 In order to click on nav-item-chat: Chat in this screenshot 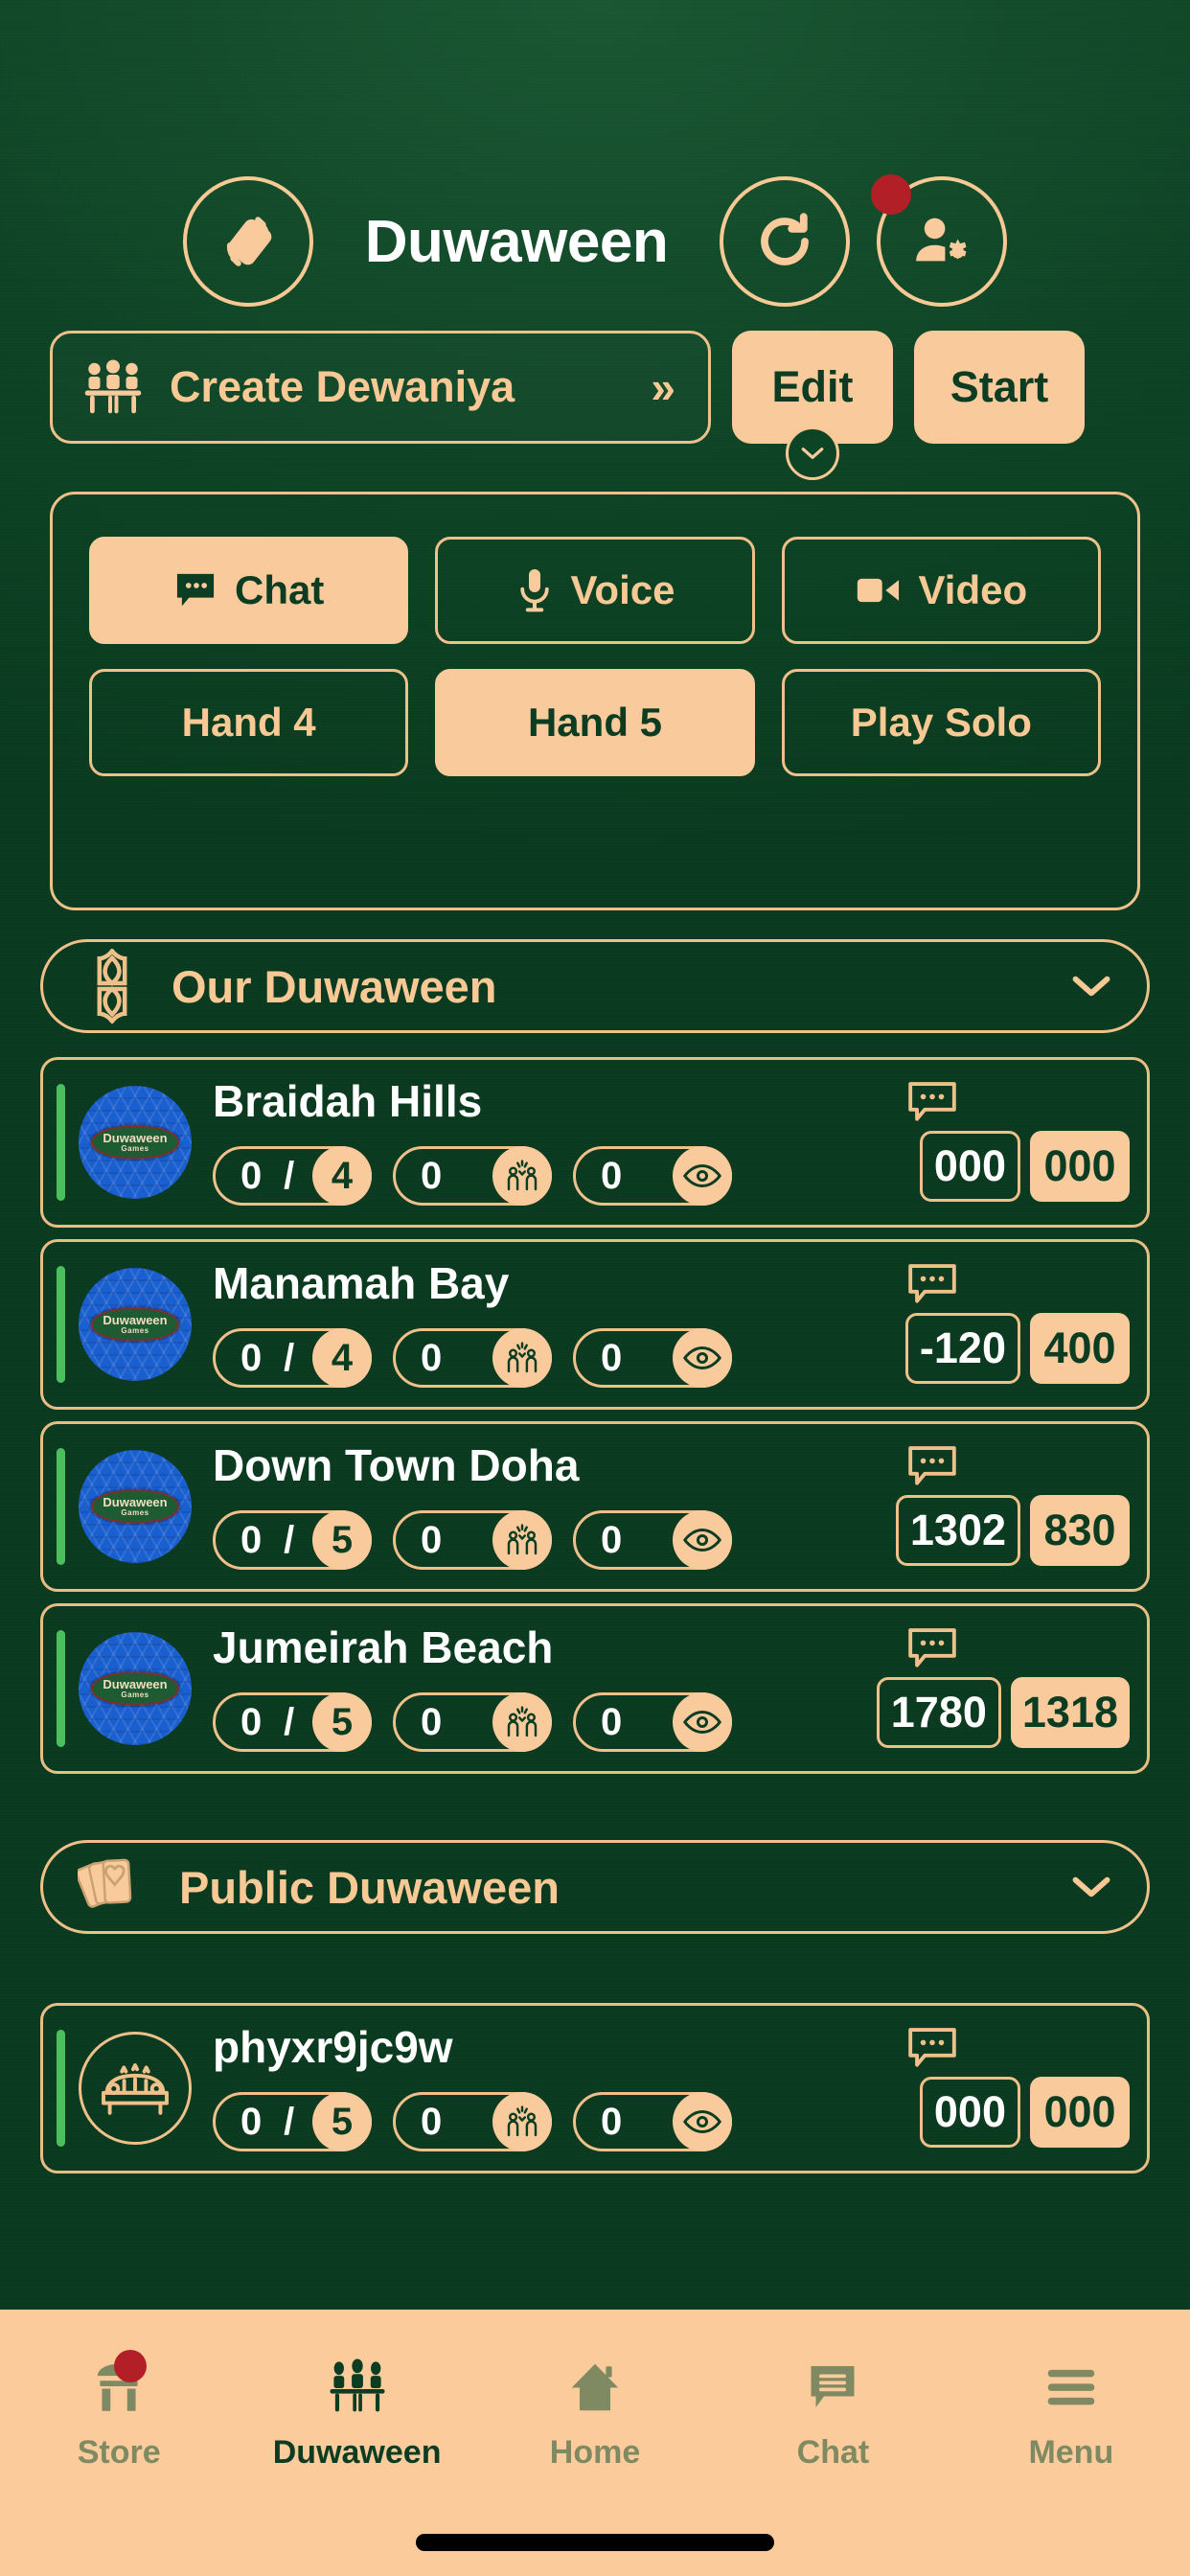, I will do `click(833, 2413)`.